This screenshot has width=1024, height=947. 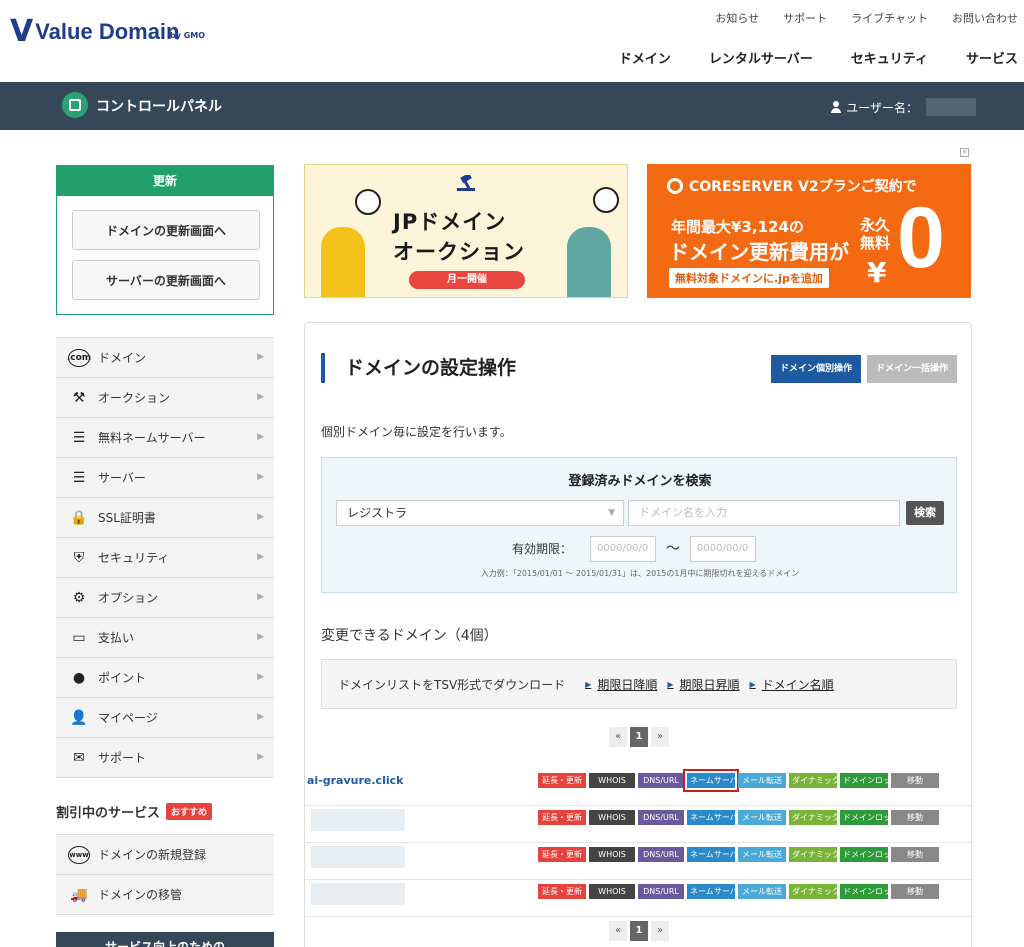 I want to click on server-renew-button: サーバーの更新画面へ, so click(x=166, y=280).